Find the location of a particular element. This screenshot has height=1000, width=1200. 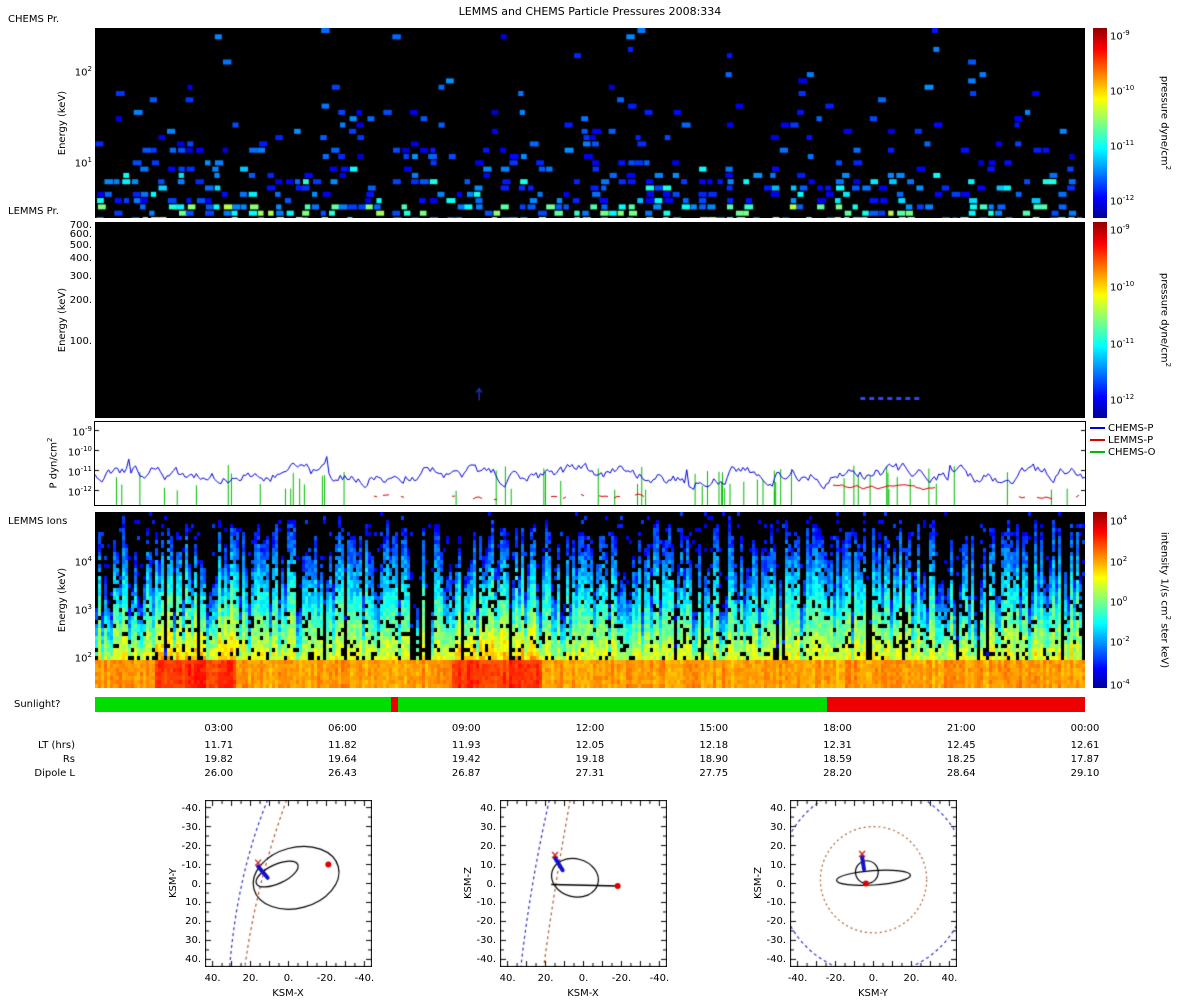

axis-row-value: 27.75 is located at coordinates (714, 773).